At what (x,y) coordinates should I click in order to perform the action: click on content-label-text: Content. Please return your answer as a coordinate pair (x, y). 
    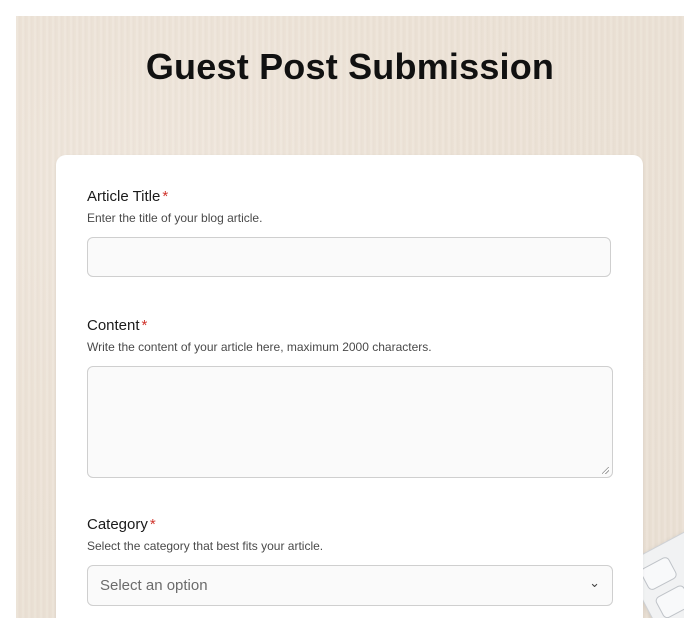
    Looking at the image, I should click on (113, 325).